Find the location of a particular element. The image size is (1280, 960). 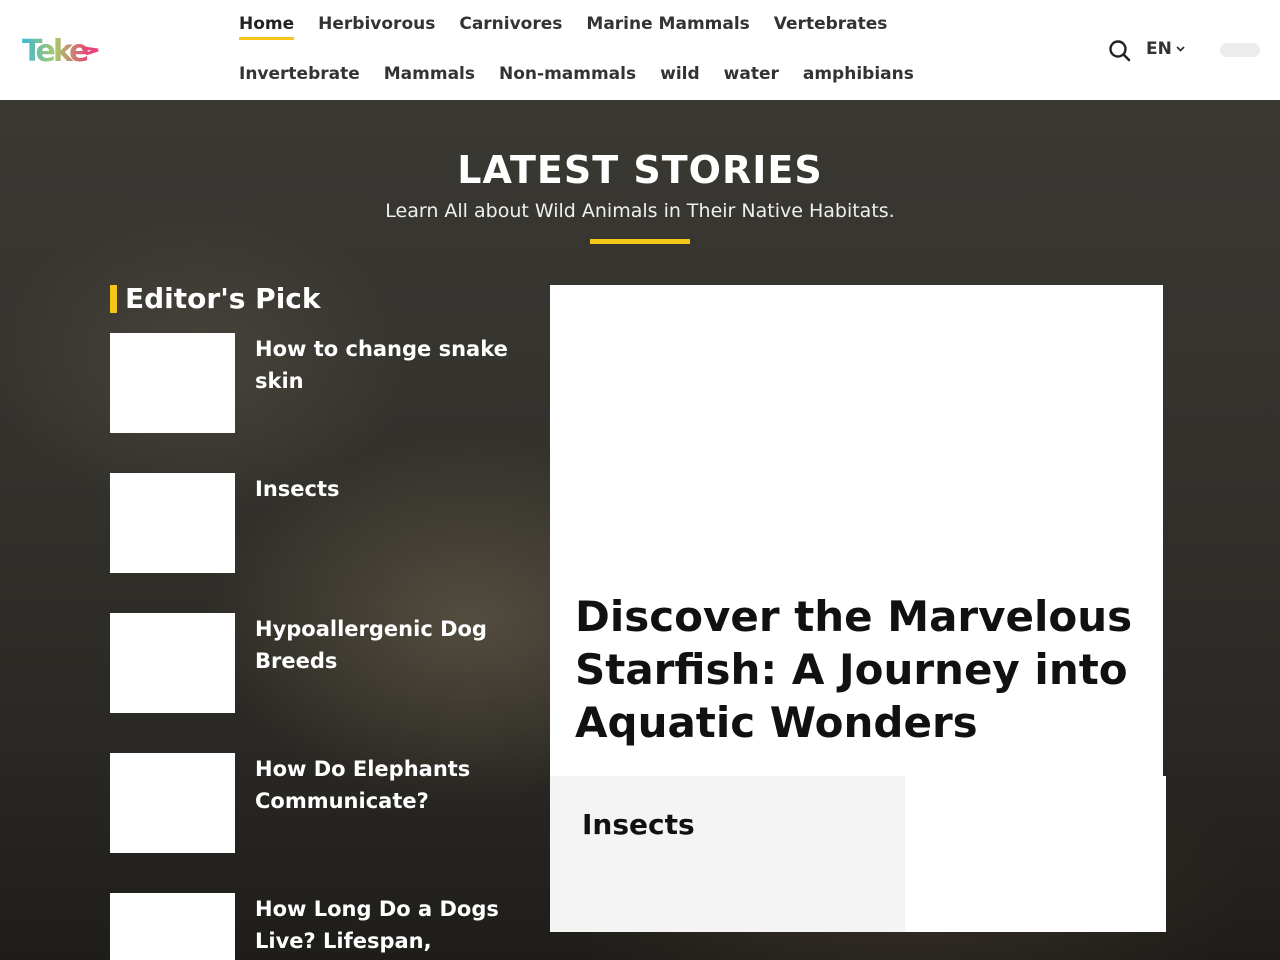

pick-title: How Do Elephants Communicate? is located at coordinates (387, 785).